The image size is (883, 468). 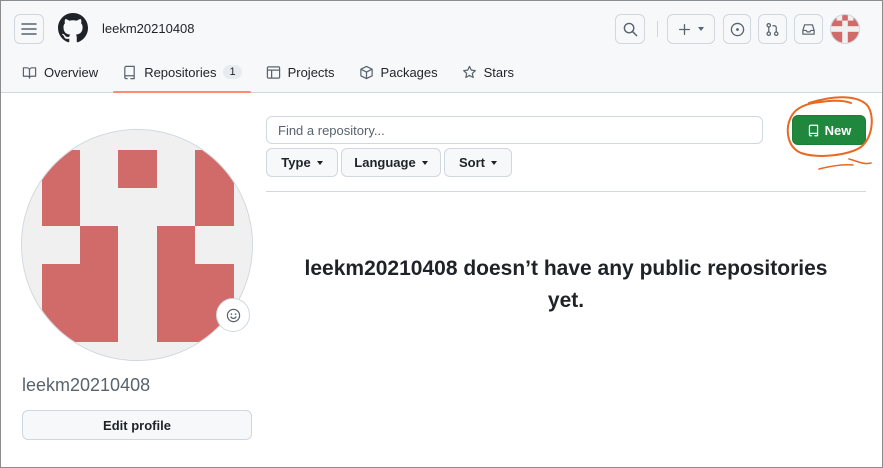 I want to click on tab-label: Projects, so click(x=311, y=72).